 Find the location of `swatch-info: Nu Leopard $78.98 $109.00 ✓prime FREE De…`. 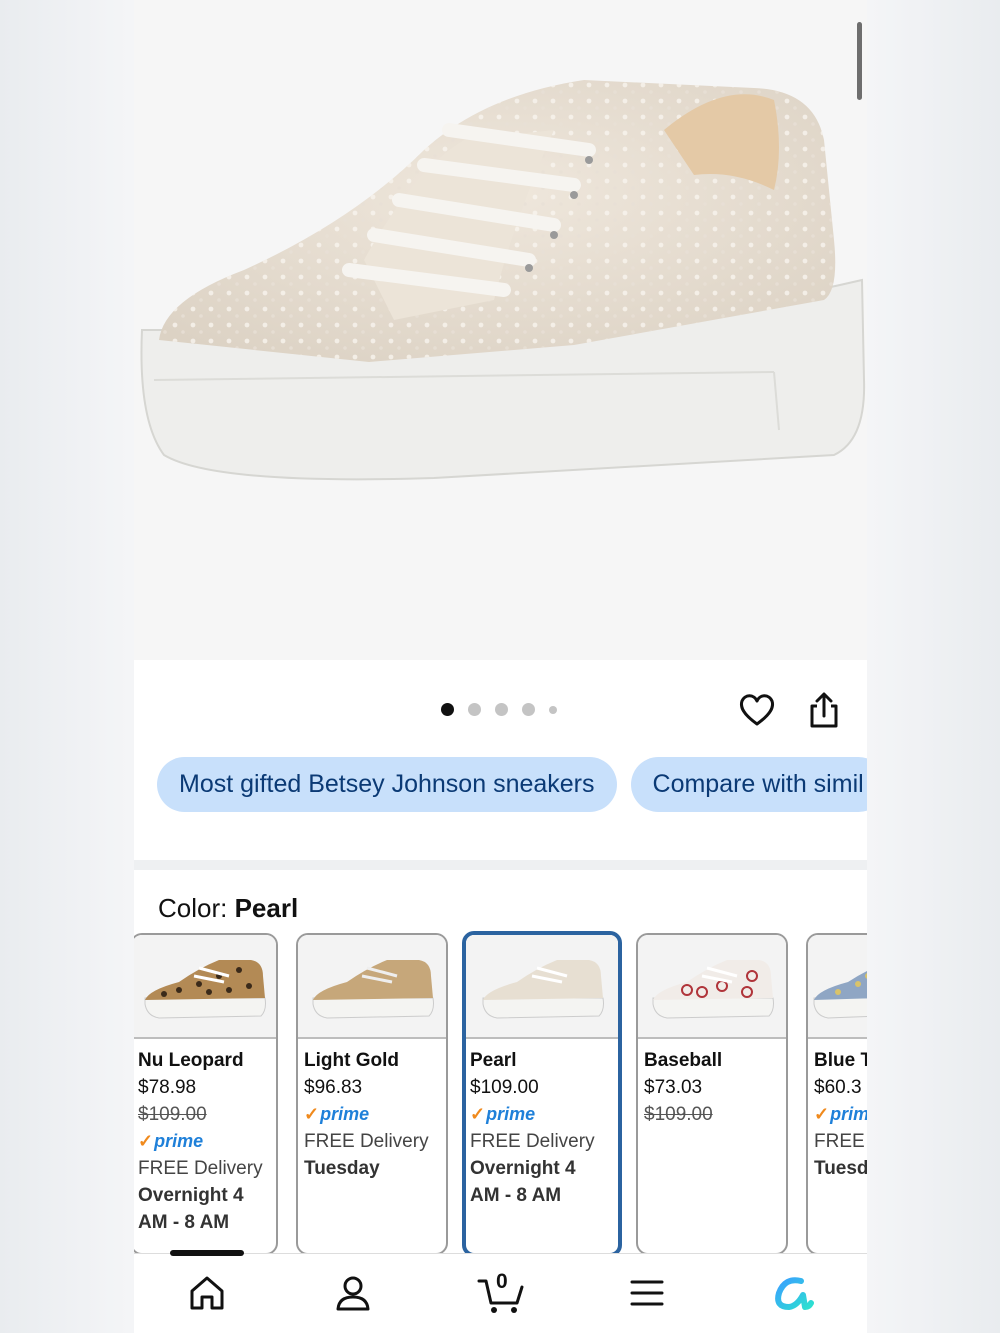

swatch-info: Nu Leopard $78.98 $109.00 ✓prime FREE De… is located at coordinates (205, 1137).